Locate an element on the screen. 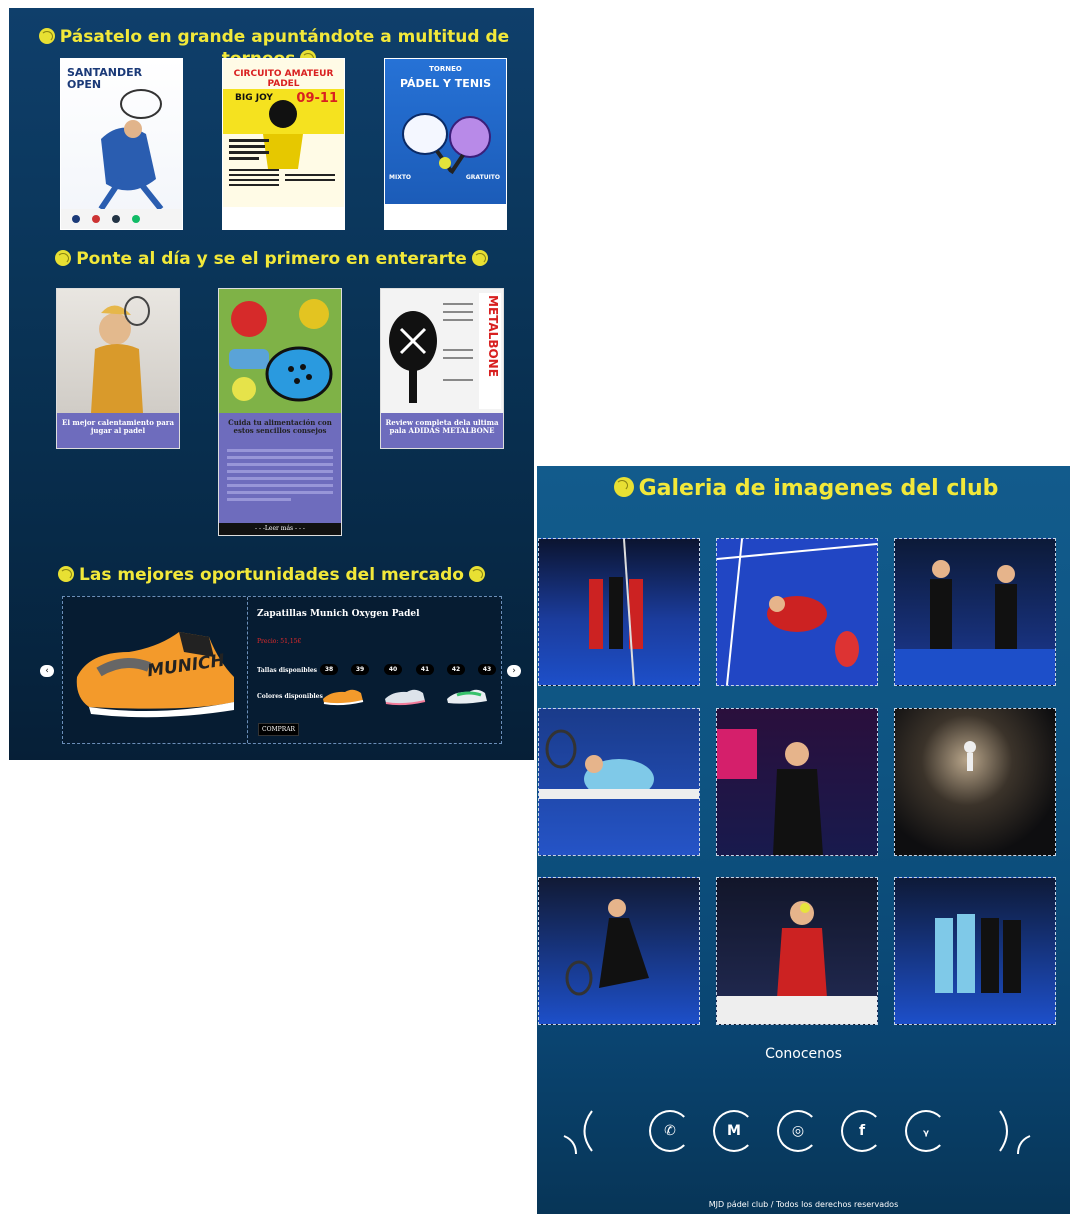 This screenshot has height=1224, width=1080. twitter-icon: ᵧ is located at coordinates (926, 1131).